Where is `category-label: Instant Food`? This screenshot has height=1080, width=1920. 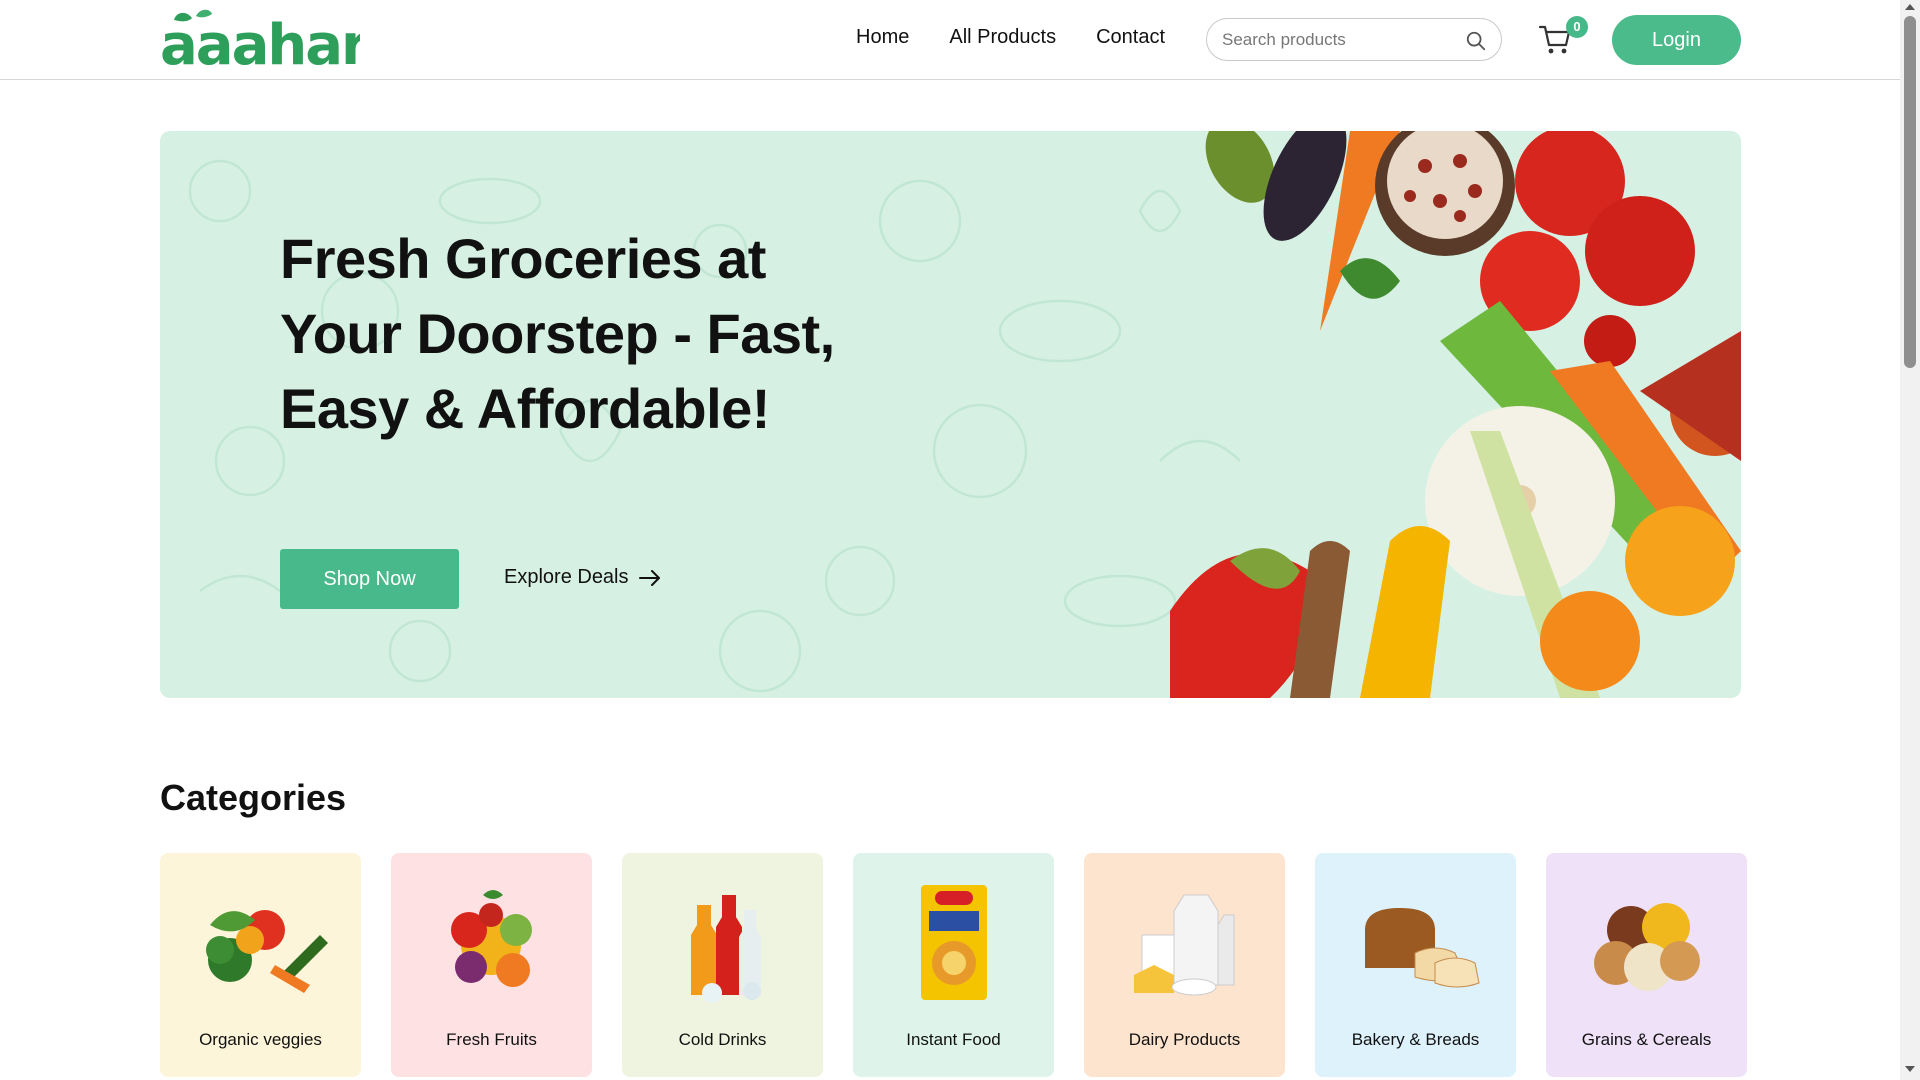
category-label: Instant Food is located at coordinates (953, 1039).